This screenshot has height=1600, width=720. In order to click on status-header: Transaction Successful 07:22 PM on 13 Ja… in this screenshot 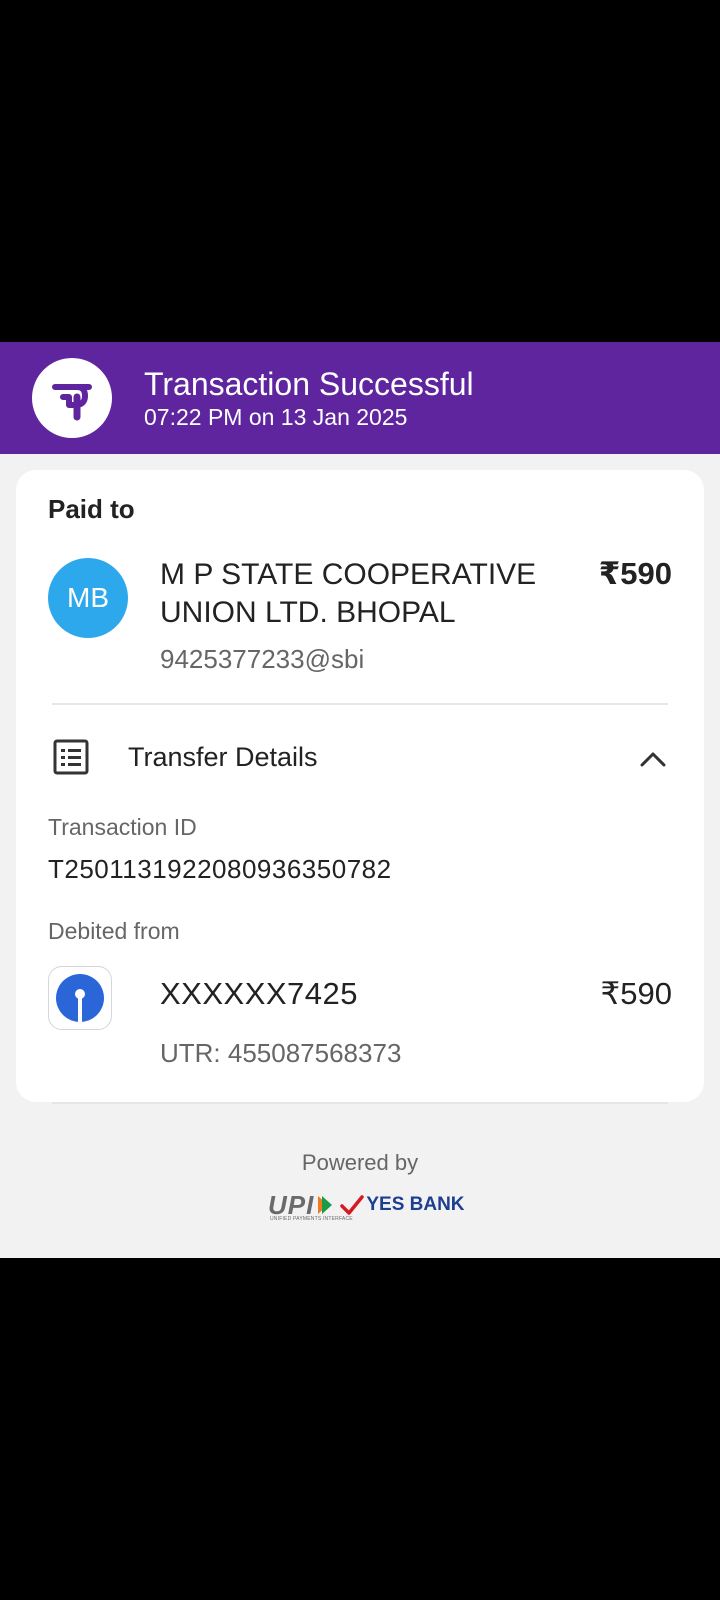, I will do `click(360, 398)`.